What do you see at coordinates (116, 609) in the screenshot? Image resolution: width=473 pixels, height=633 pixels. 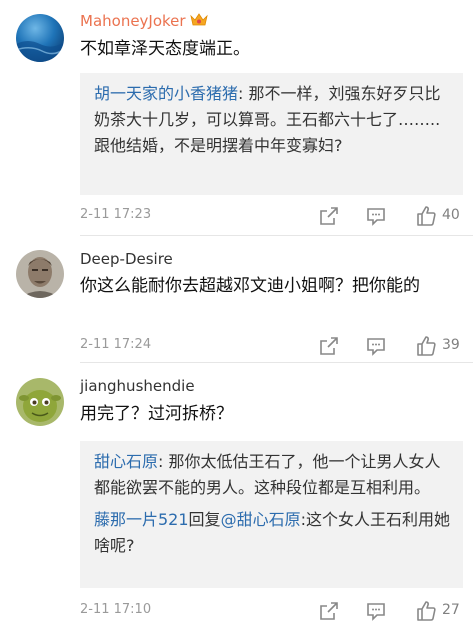 I see `timestamp: 2-11 17:10` at bounding box center [116, 609].